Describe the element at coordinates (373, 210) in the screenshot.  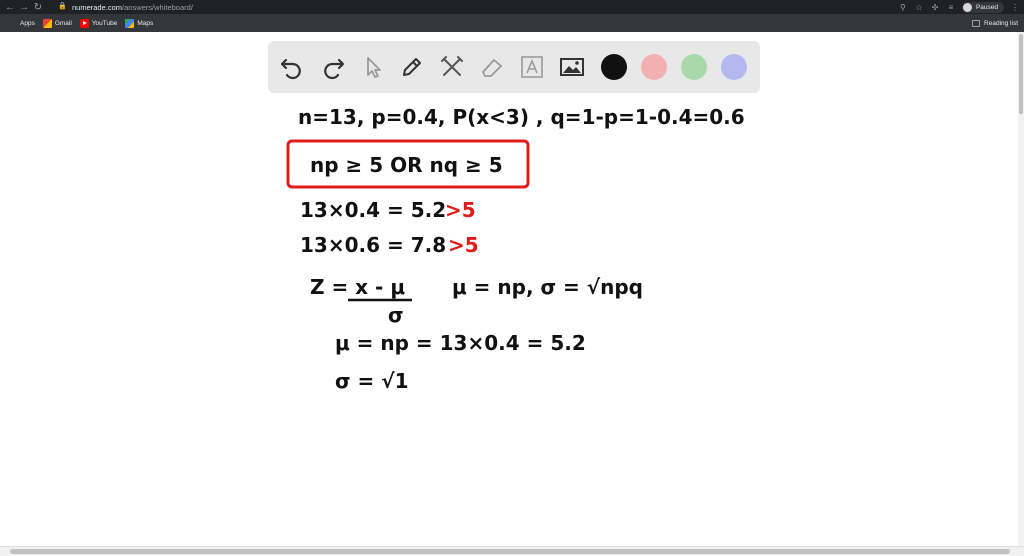
I see `np-calculation: 13×0.4 = 5.2` at that location.